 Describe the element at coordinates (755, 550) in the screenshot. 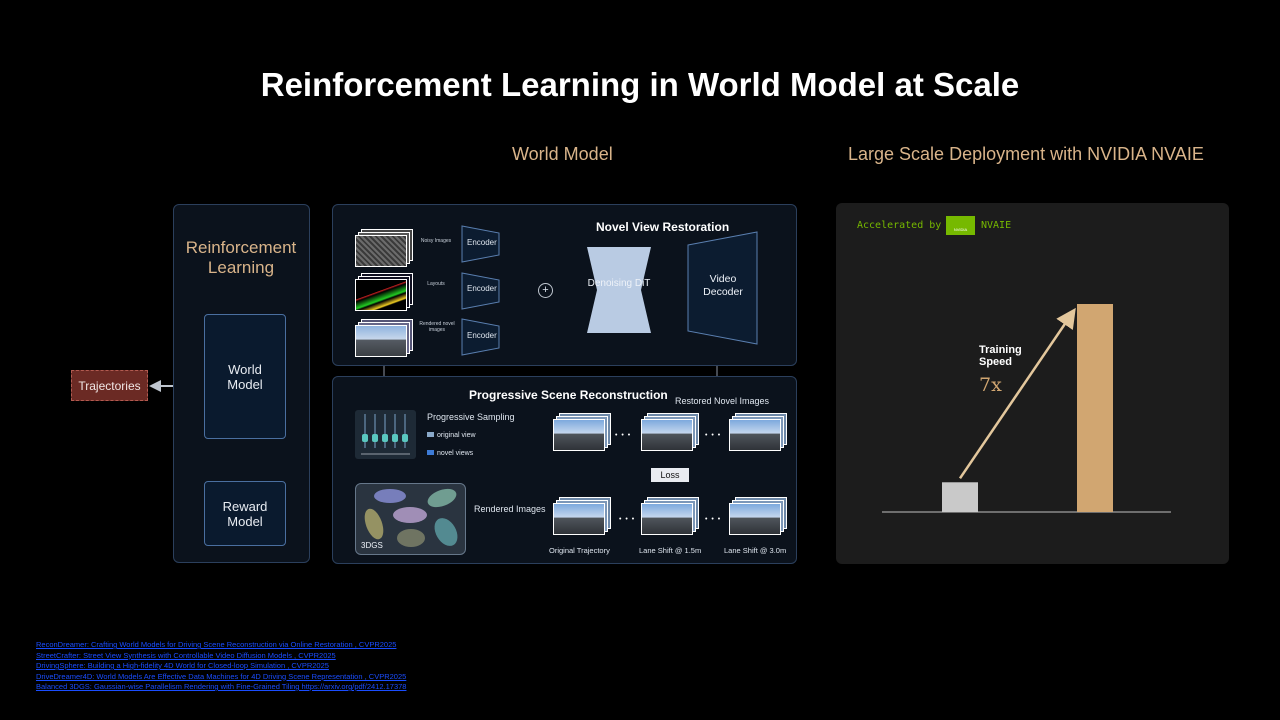

I see `caption-shift-30: Lane Shift @ 3.0m` at that location.